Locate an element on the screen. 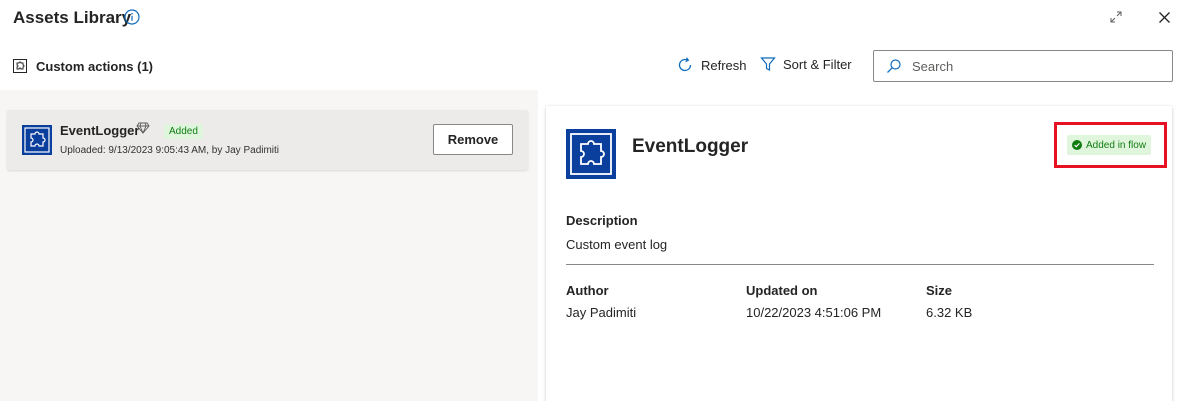 Image resolution: width=1181 pixels, height=401 pixels. added-badge: Added is located at coordinates (183, 131).